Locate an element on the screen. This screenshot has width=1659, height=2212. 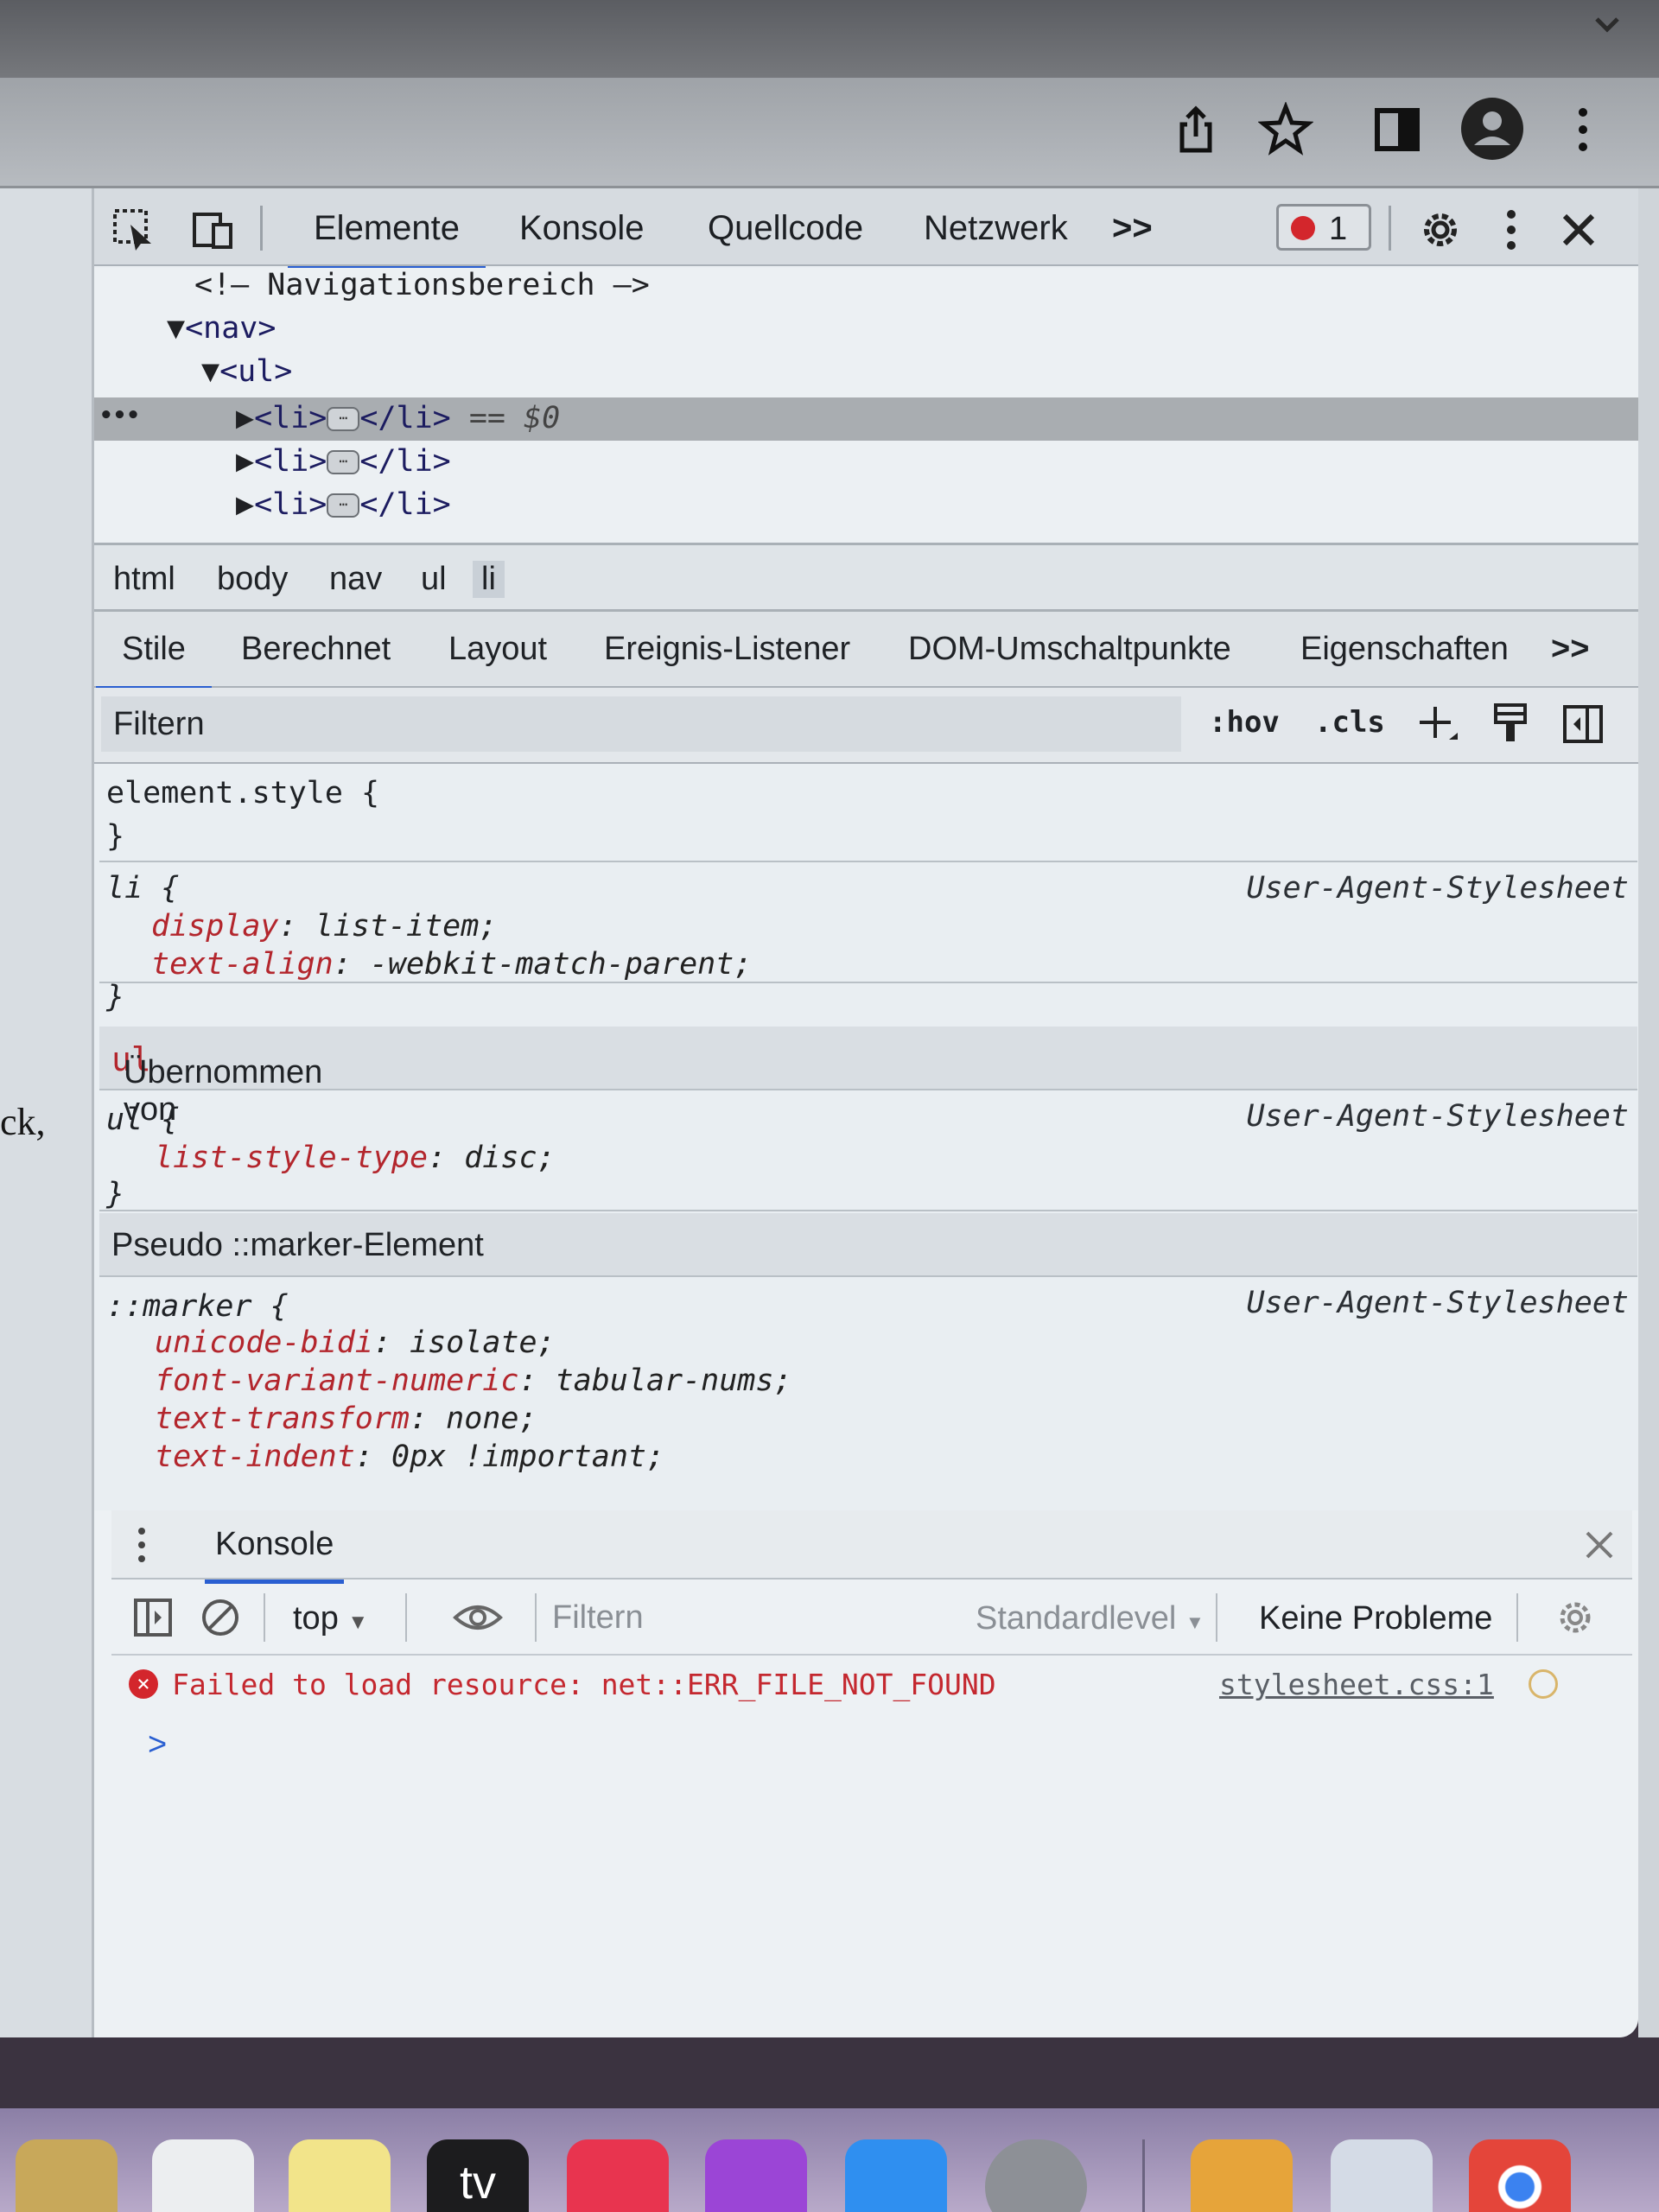
paint-brush-icon is located at coordinates (1511, 724).